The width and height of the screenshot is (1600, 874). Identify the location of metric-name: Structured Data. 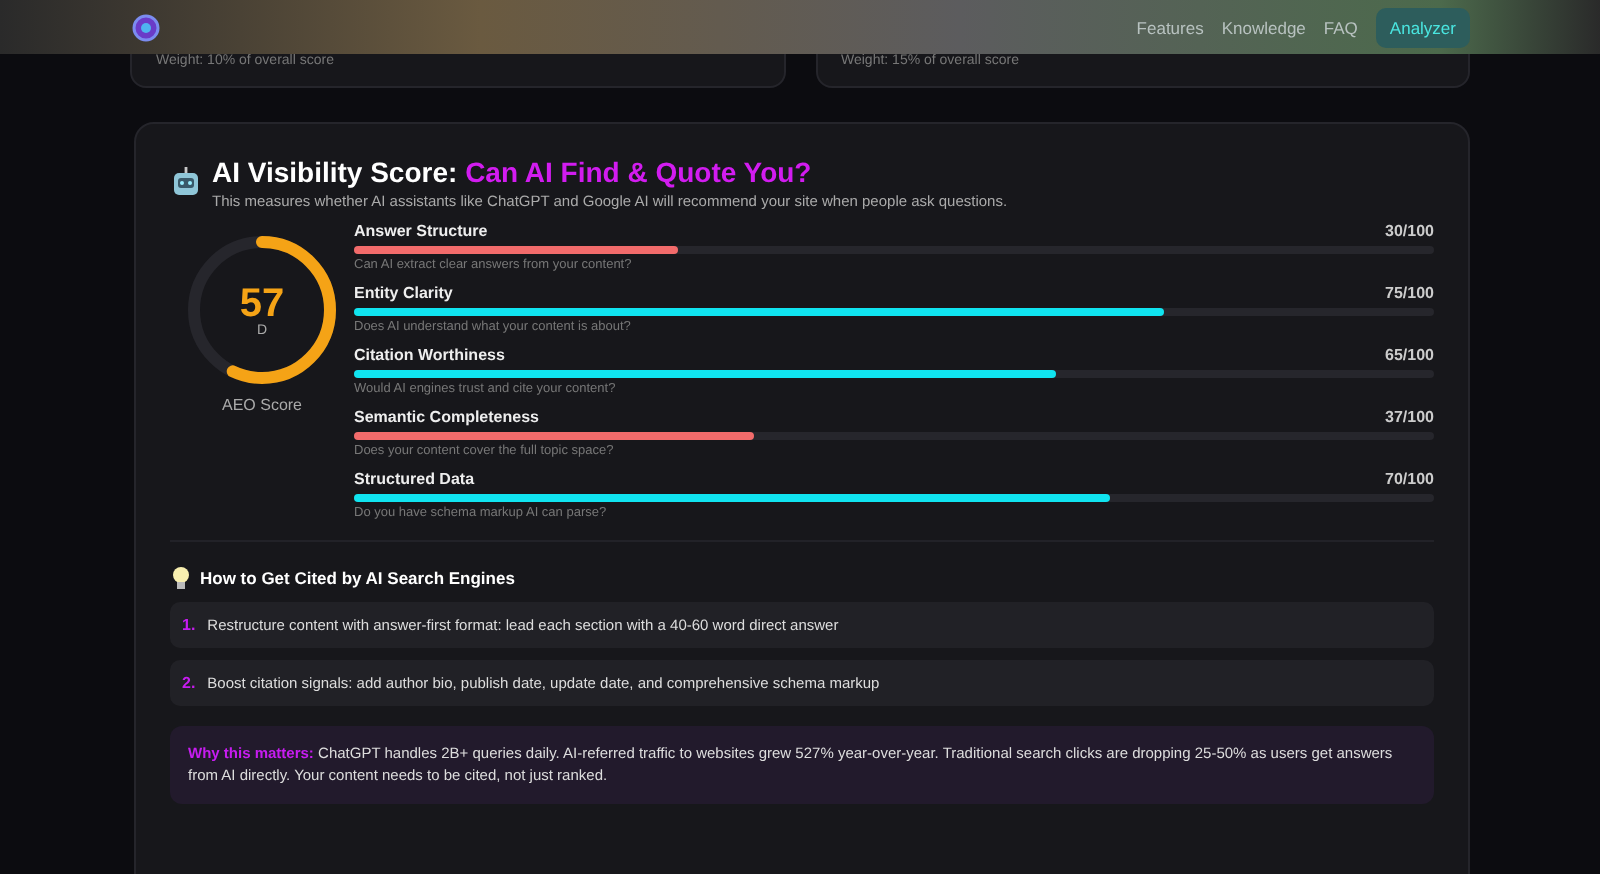
(414, 479).